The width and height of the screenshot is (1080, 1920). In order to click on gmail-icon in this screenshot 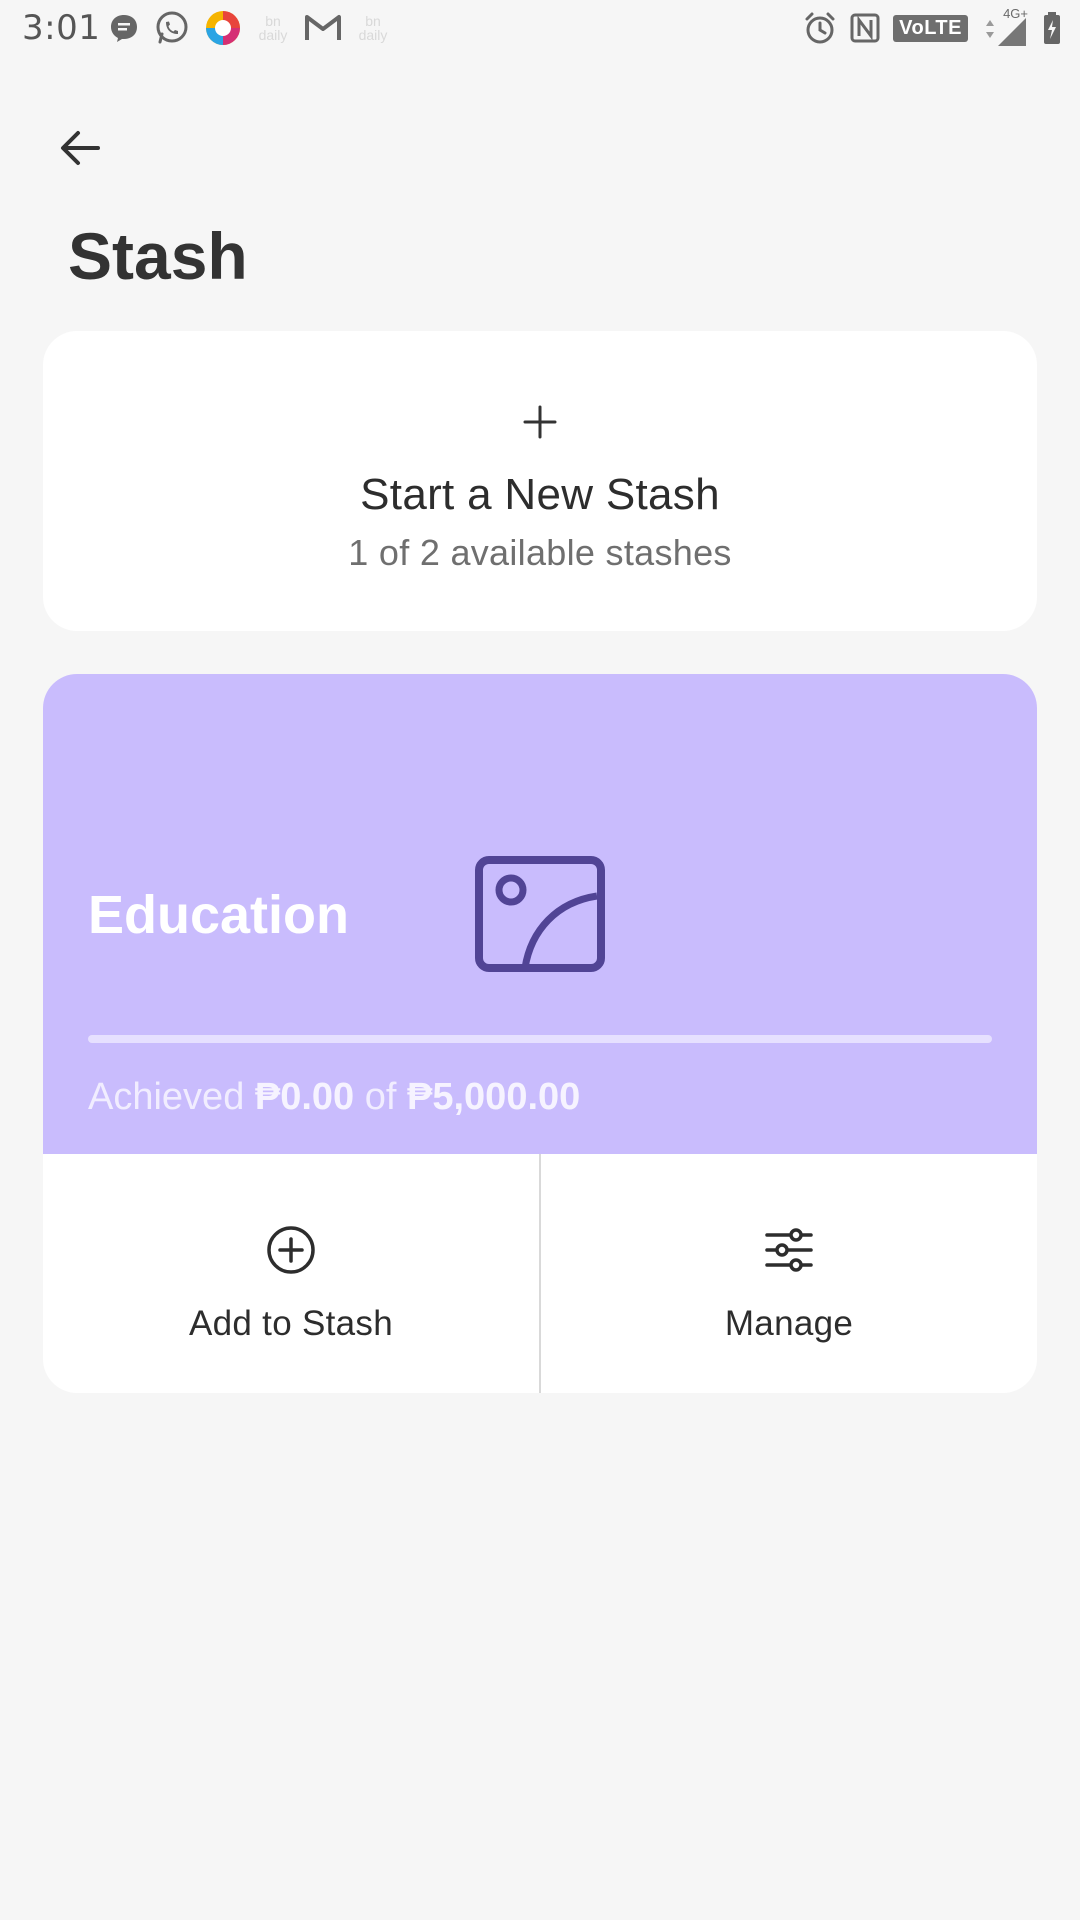, I will do `click(323, 28)`.